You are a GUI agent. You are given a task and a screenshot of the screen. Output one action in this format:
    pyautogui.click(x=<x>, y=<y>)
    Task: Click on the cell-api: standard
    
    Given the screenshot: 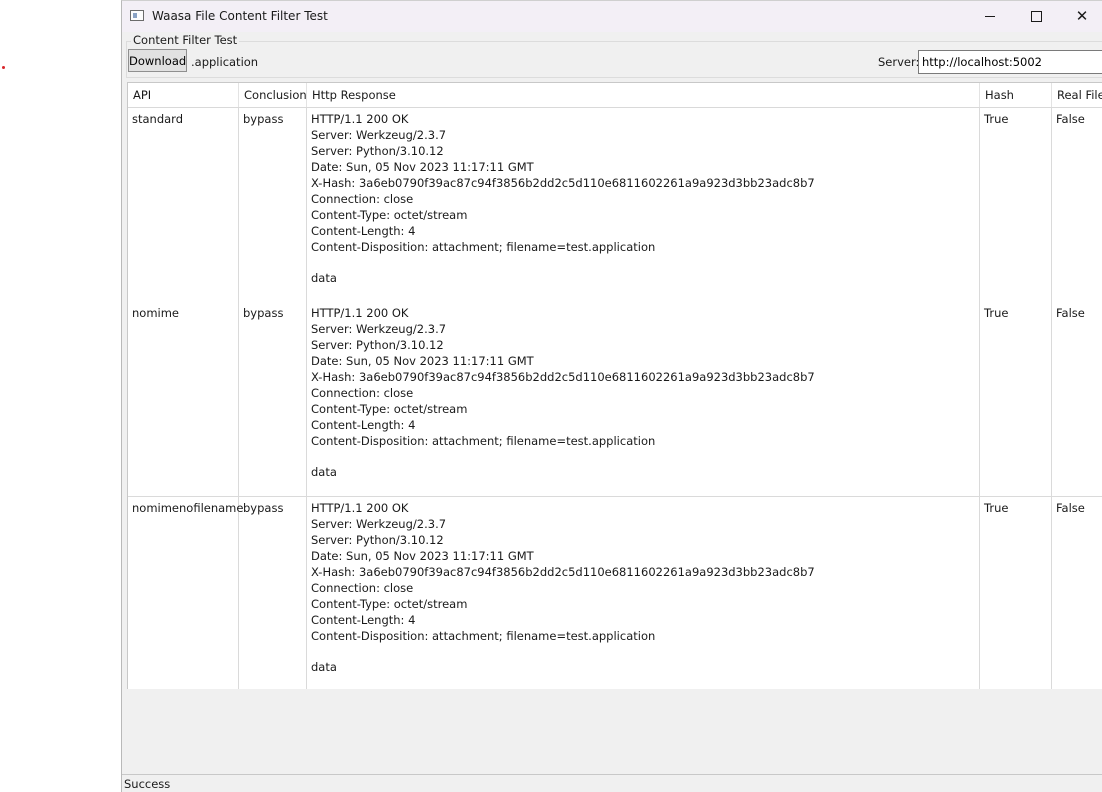 What is the action you would take?
    pyautogui.click(x=183, y=205)
    